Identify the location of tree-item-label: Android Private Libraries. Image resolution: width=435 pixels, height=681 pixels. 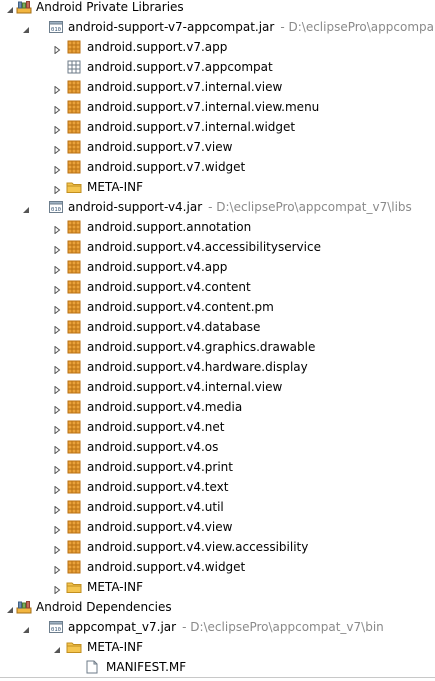
(110, 7).